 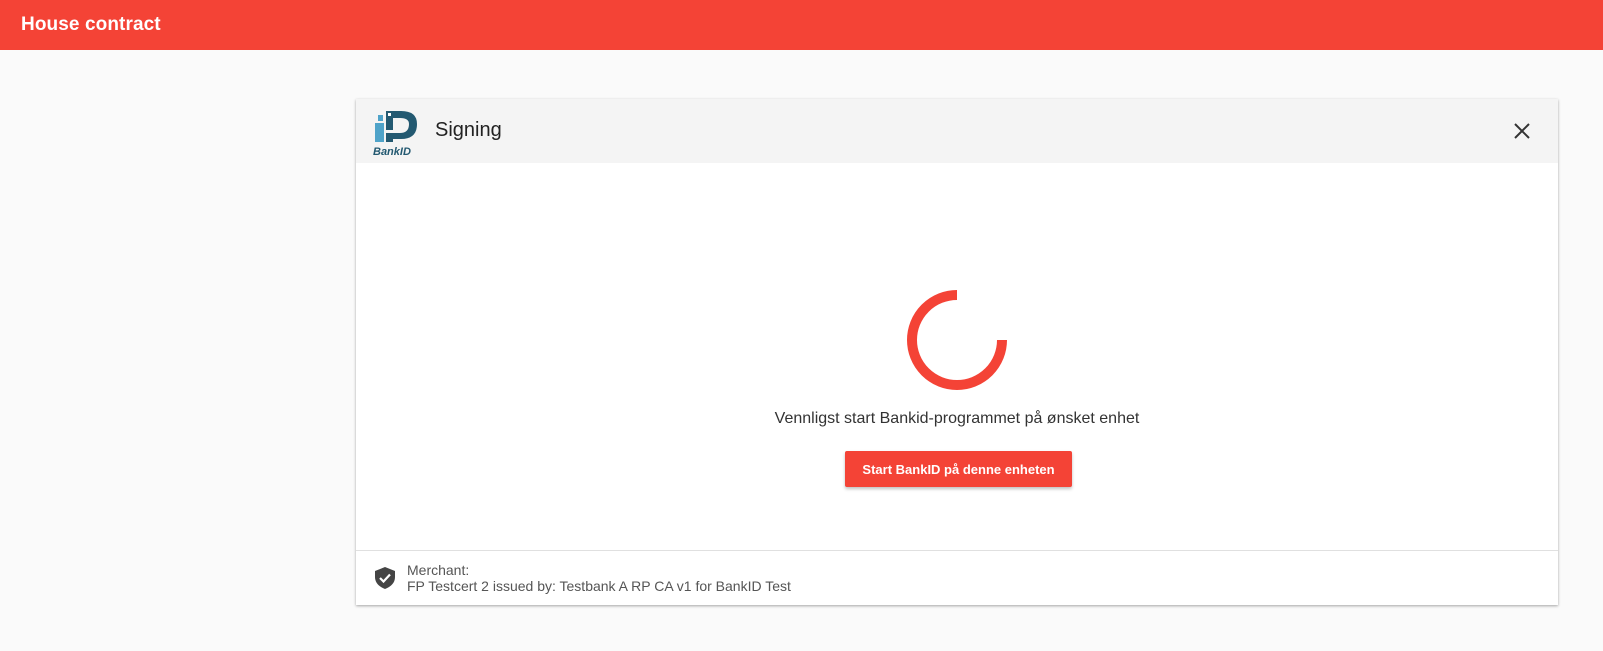 What do you see at coordinates (801, 25) in the screenshot?
I see `app-bar: House contract` at bounding box center [801, 25].